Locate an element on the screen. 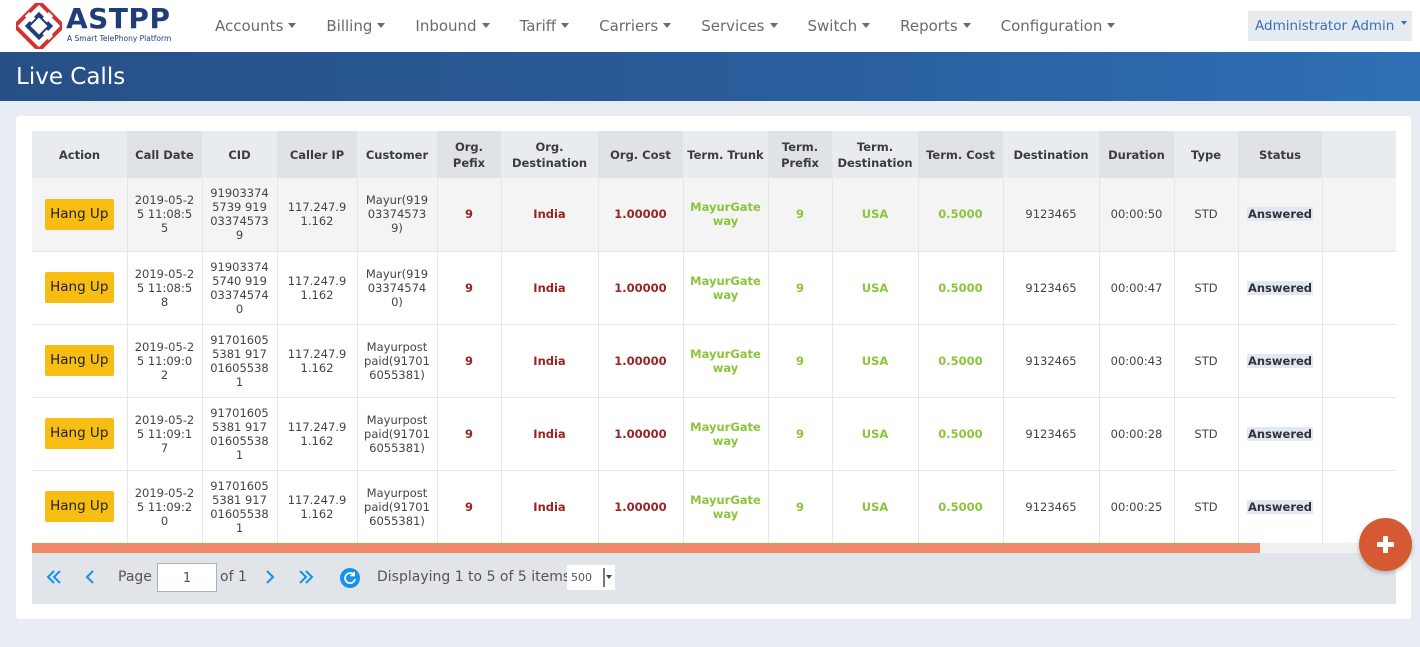  select-divider is located at coordinates (604, 577).